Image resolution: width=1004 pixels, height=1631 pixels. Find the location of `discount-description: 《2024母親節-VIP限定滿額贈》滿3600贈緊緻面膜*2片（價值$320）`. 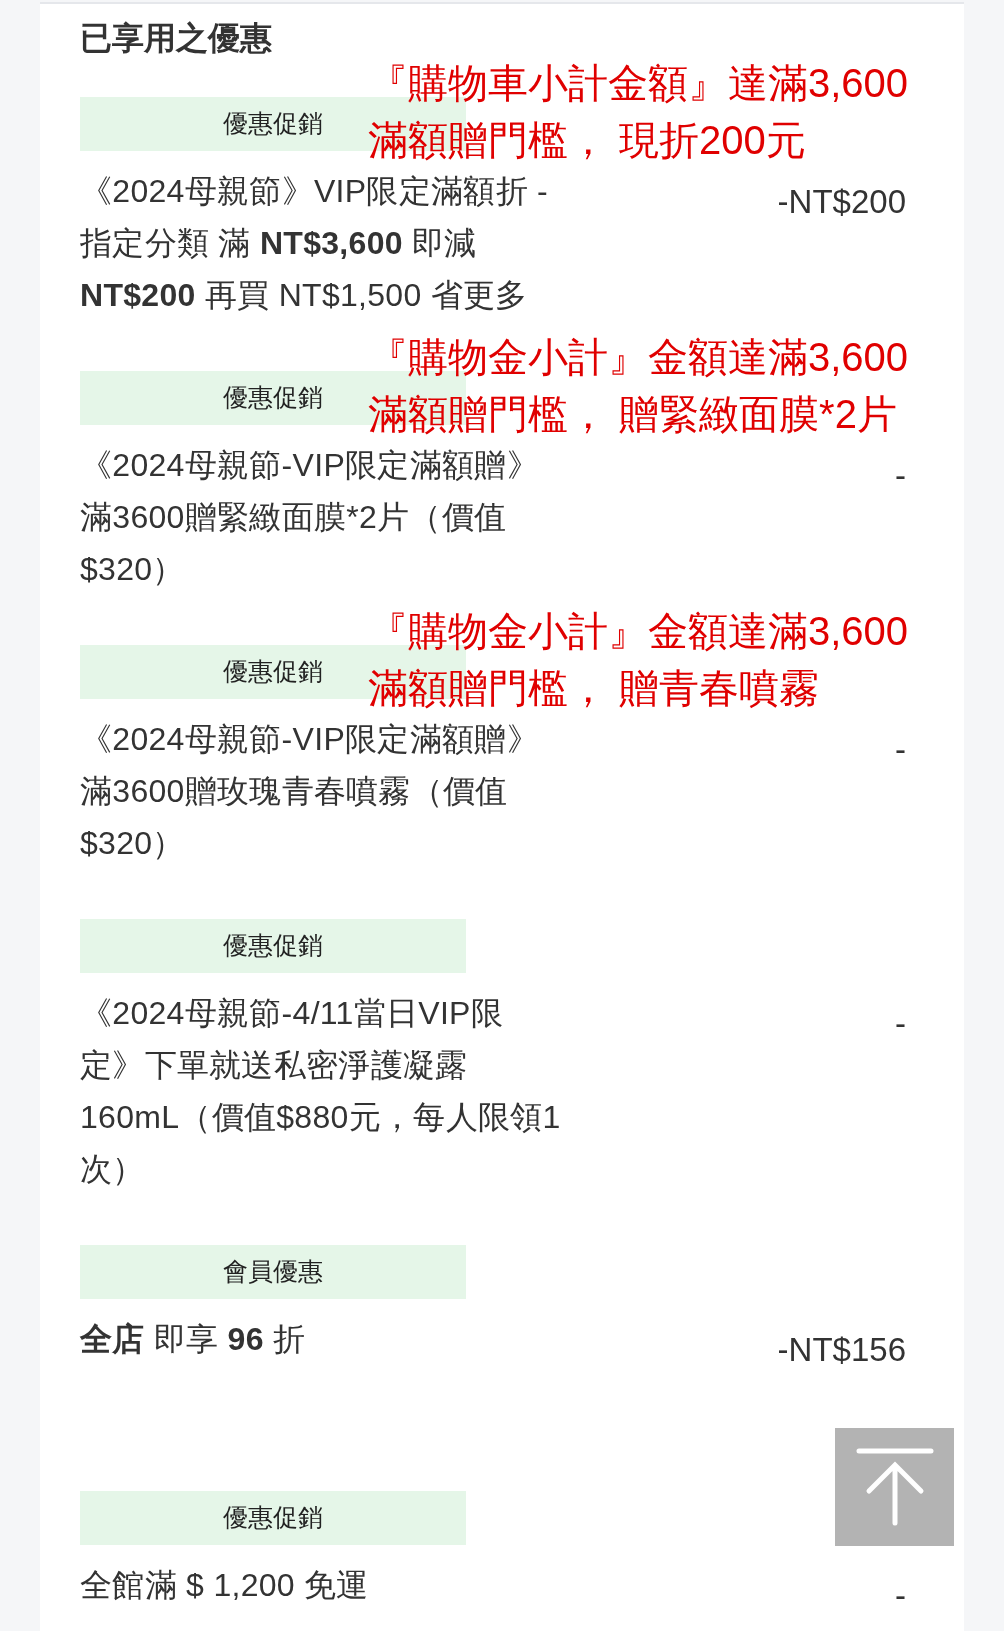

discount-description: 《2024母親節-VIP限定滿額贈》滿3600贈緊緻面膜*2片（價值$320） is located at coordinates (310, 517).